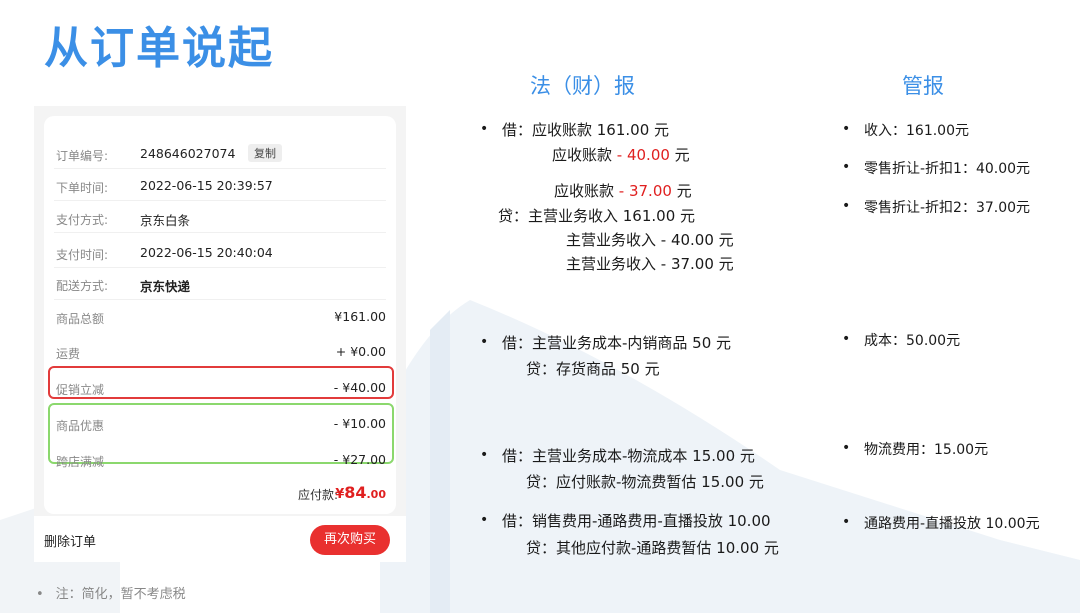  I want to click on legal-entry4-line2: 贷：其他应付款-通路费暂估 10.00 元, so click(652, 548).